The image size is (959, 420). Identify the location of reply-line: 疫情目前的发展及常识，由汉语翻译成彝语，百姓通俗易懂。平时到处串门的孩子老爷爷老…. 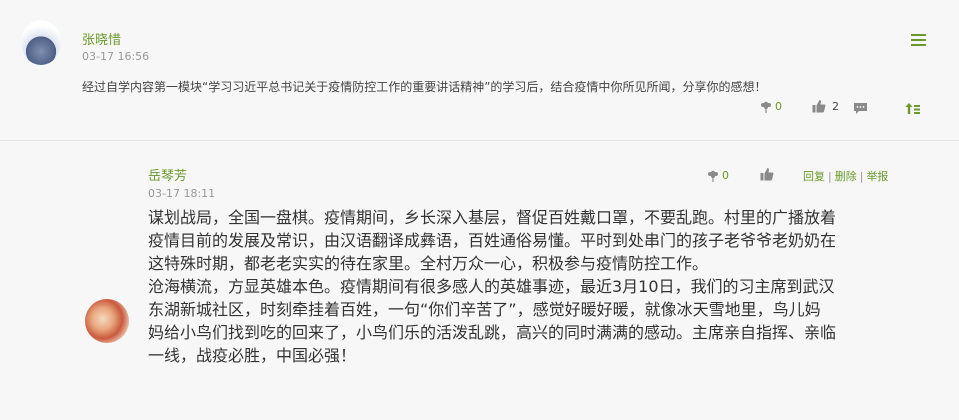
(492, 240).